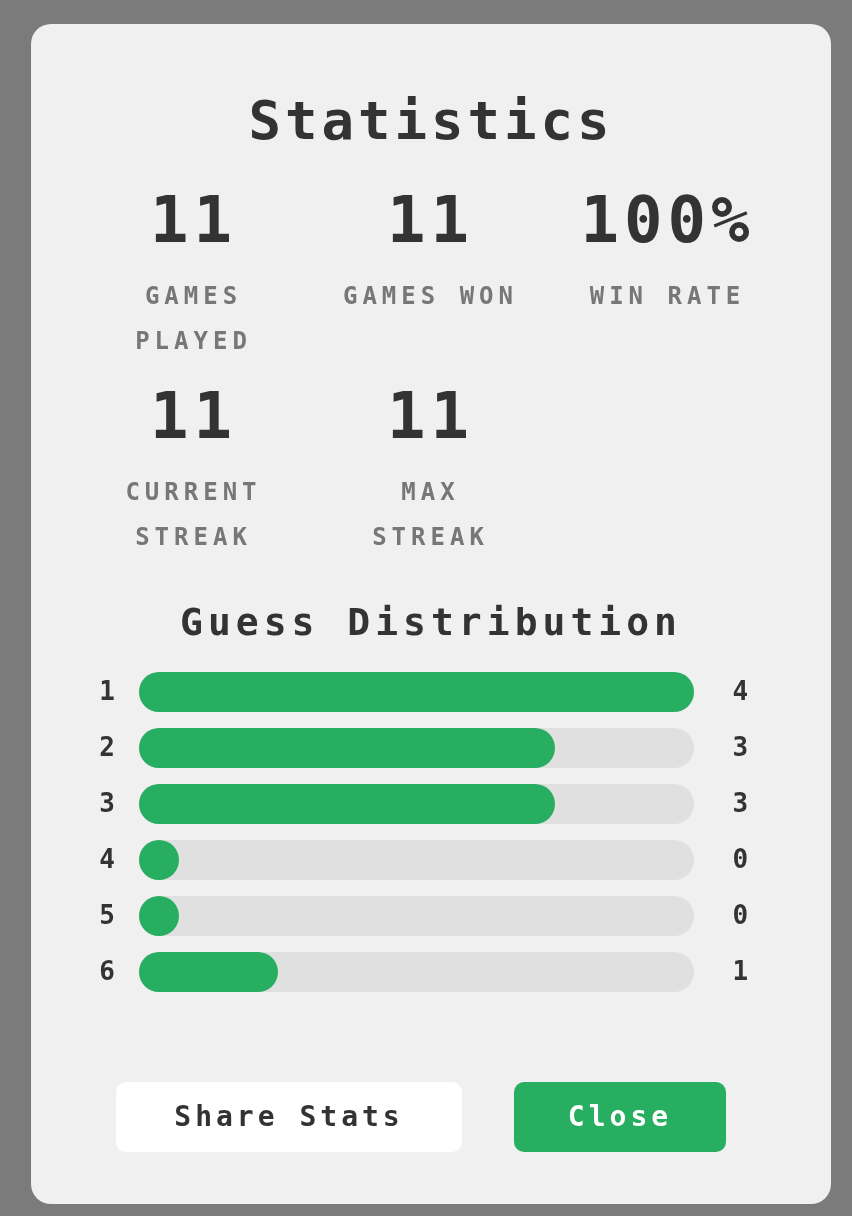  Describe the element at coordinates (740, 692) in the screenshot. I see `guess-count: 4` at that location.